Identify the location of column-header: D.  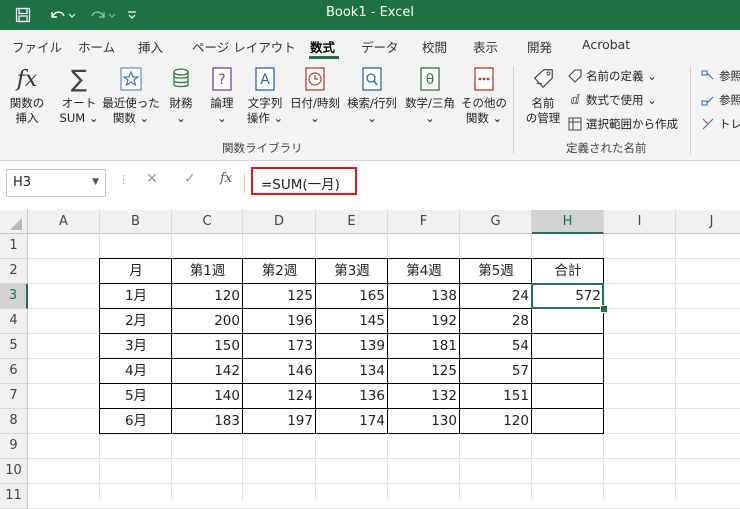
(279, 222).